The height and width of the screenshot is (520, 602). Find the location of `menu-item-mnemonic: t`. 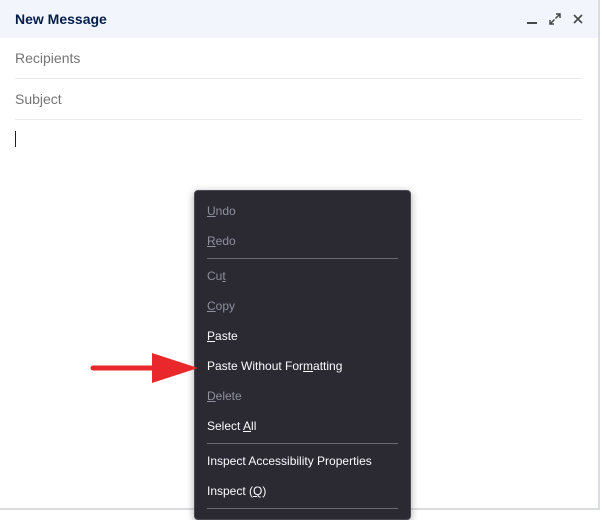

menu-item-mnemonic: t is located at coordinates (224, 276).